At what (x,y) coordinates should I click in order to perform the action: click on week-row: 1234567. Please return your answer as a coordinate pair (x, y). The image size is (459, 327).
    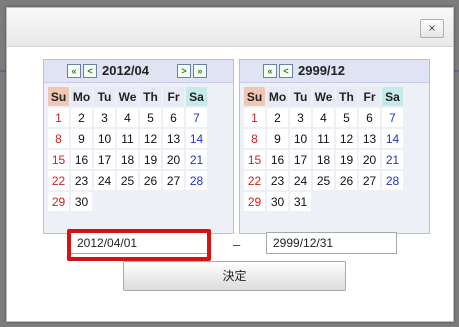
    Looking at the image, I should click on (323, 117).